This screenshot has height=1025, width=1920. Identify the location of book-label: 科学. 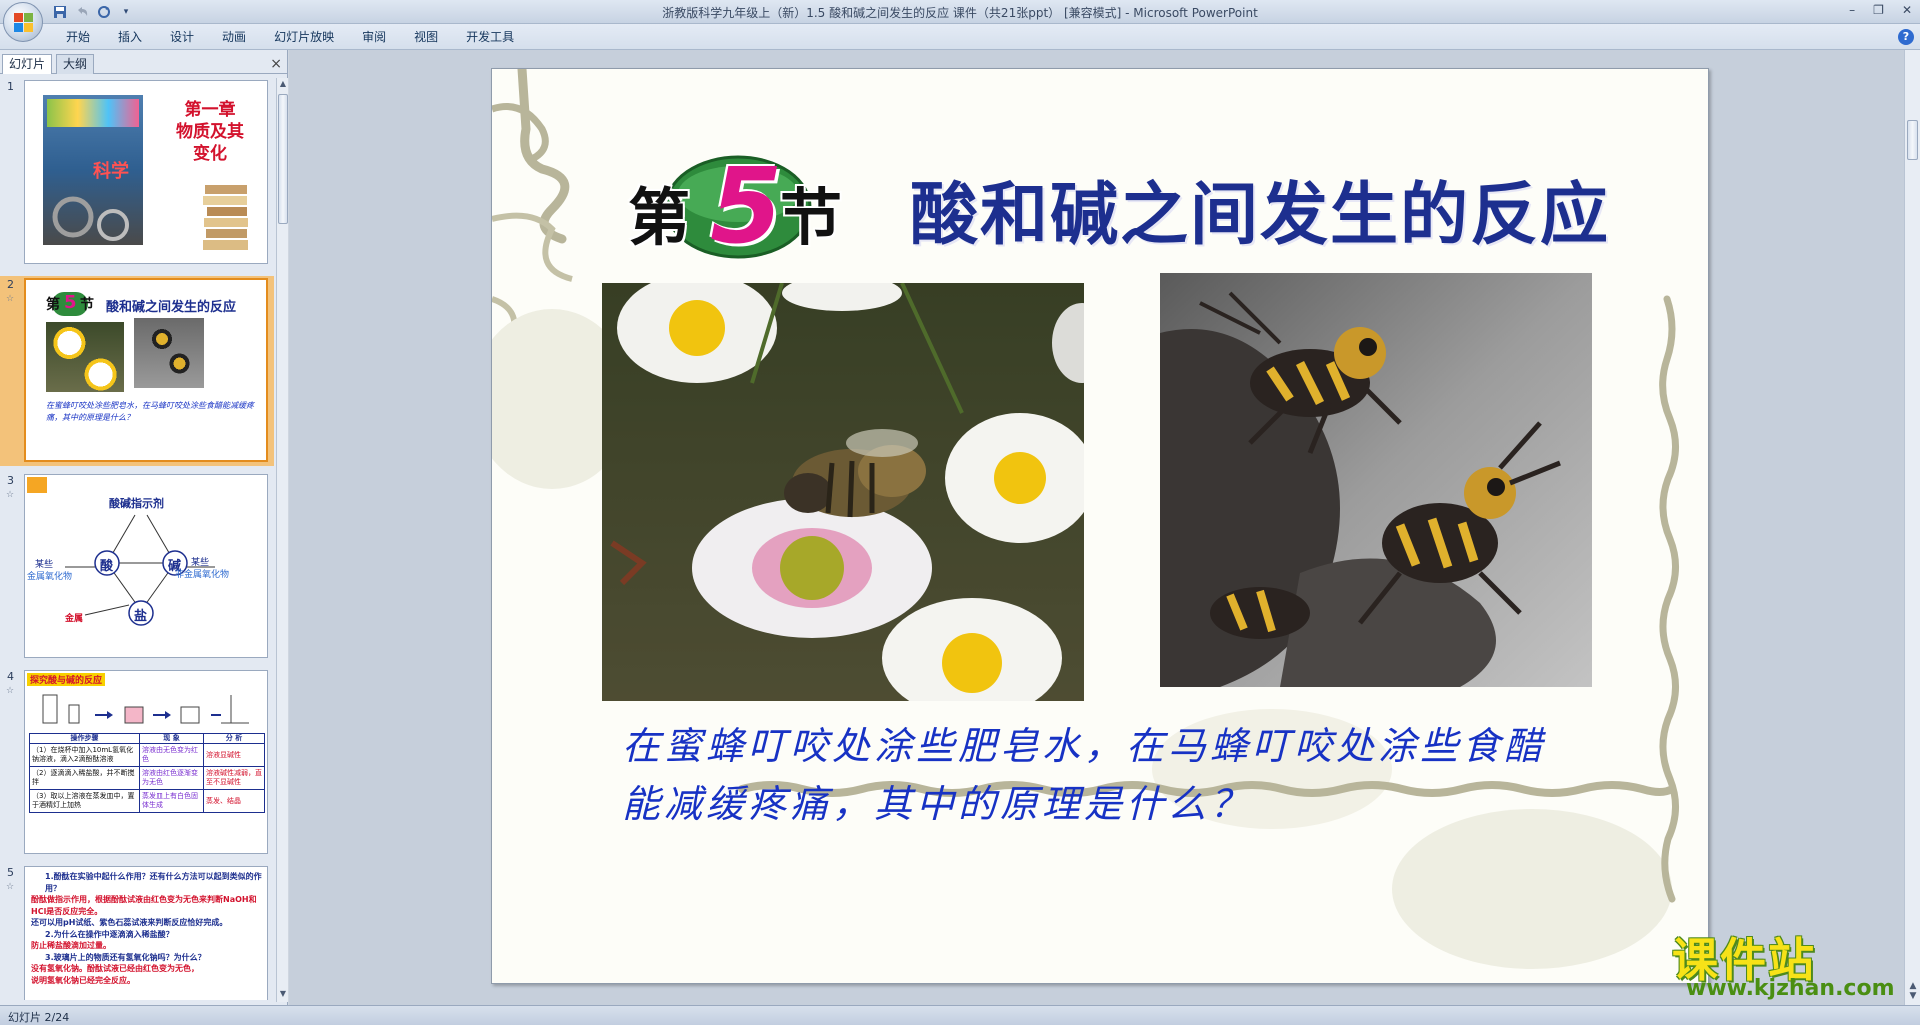
(111, 171).